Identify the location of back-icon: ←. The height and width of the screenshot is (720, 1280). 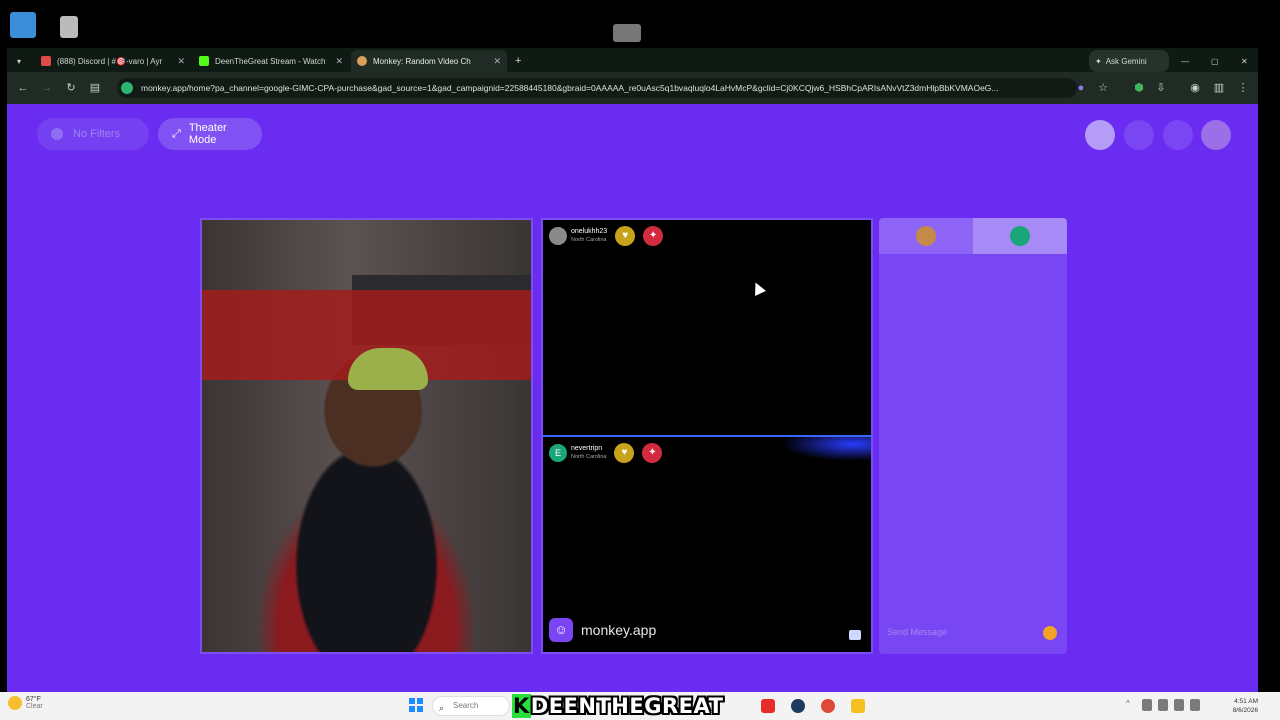
(23, 88).